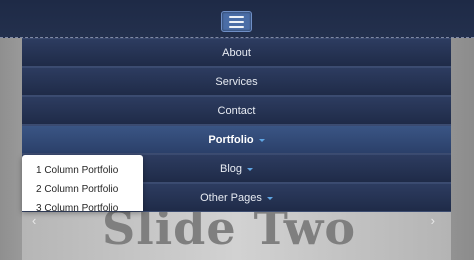 The width and height of the screenshot is (474, 260). I want to click on nav-item-label: Contact, so click(236, 111).